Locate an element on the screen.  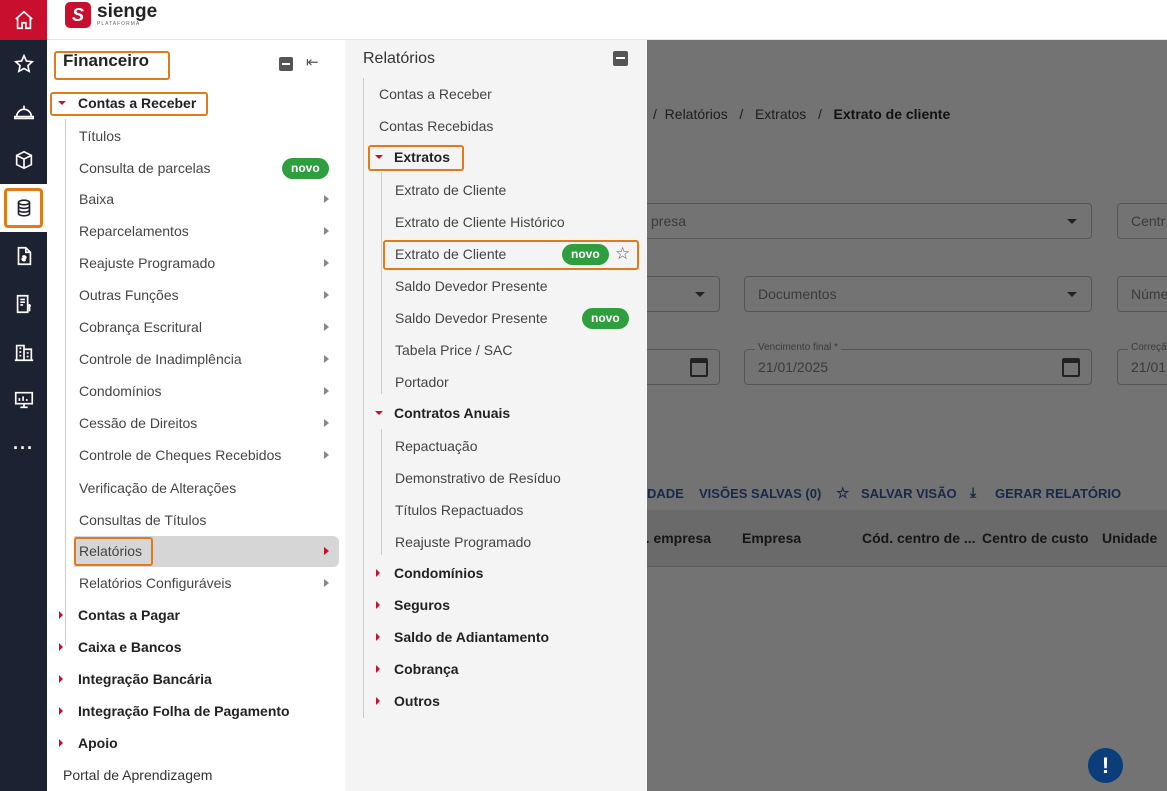
group-seguros: Seguros is located at coordinates (496, 605).